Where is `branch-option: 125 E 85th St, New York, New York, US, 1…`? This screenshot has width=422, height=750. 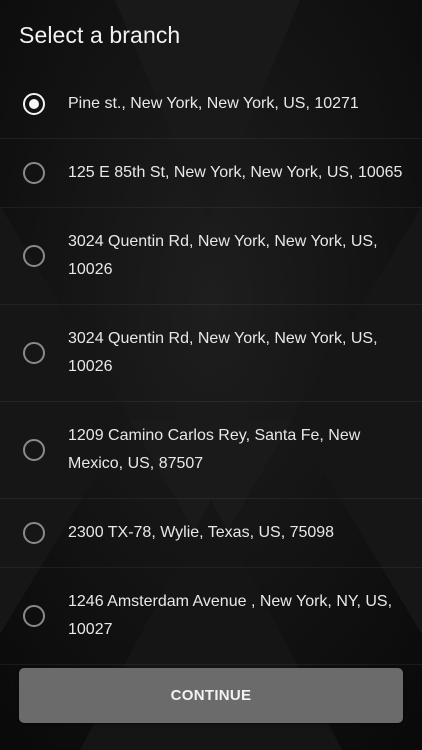 branch-option: 125 E 85th St, New York, New York, US, 1… is located at coordinates (211, 173).